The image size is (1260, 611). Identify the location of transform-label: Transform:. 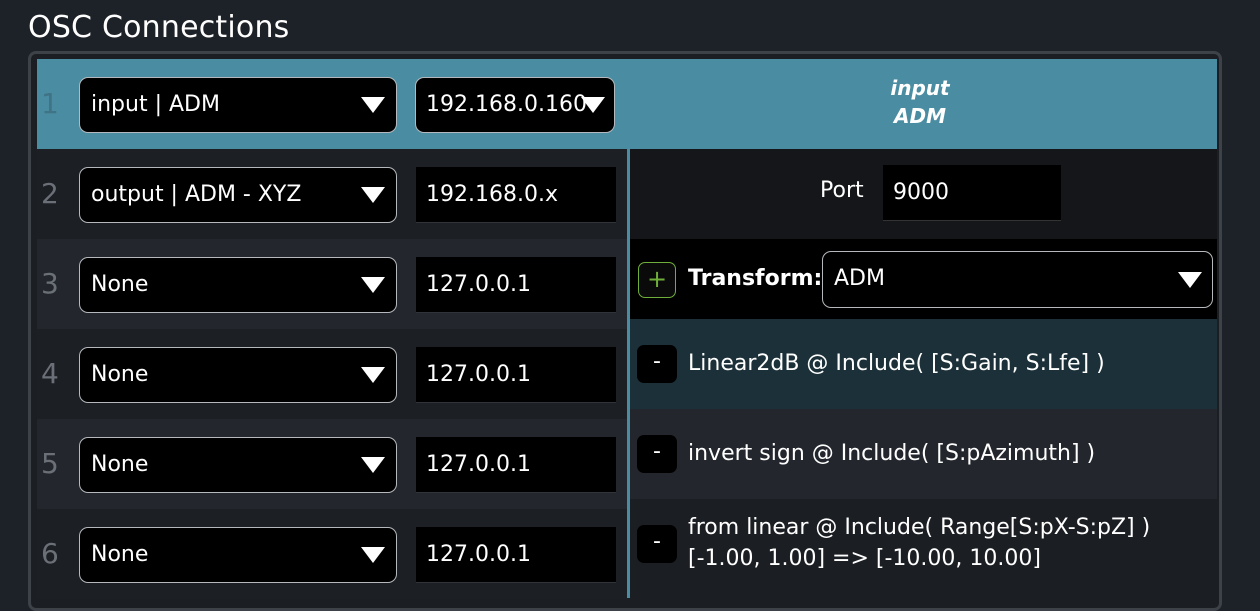
(755, 278).